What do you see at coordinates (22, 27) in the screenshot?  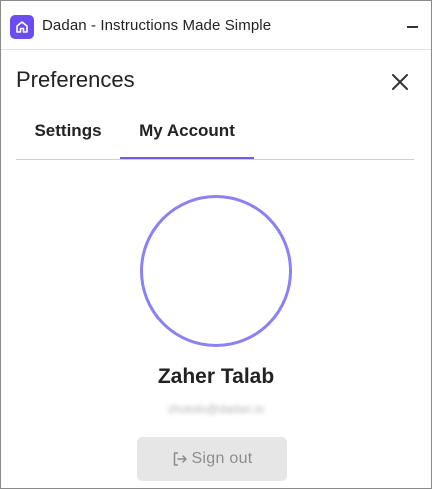 I see `dadan-logo-icon` at bounding box center [22, 27].